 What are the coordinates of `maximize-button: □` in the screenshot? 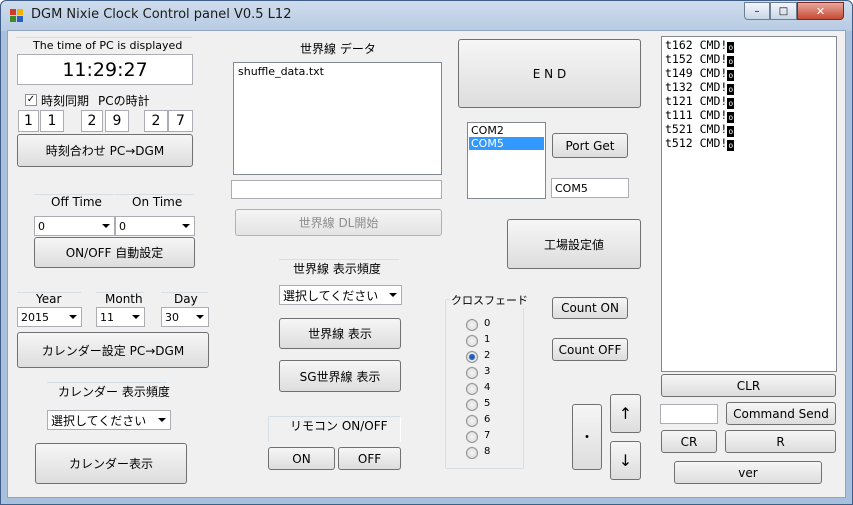 It's located at (783, 11).